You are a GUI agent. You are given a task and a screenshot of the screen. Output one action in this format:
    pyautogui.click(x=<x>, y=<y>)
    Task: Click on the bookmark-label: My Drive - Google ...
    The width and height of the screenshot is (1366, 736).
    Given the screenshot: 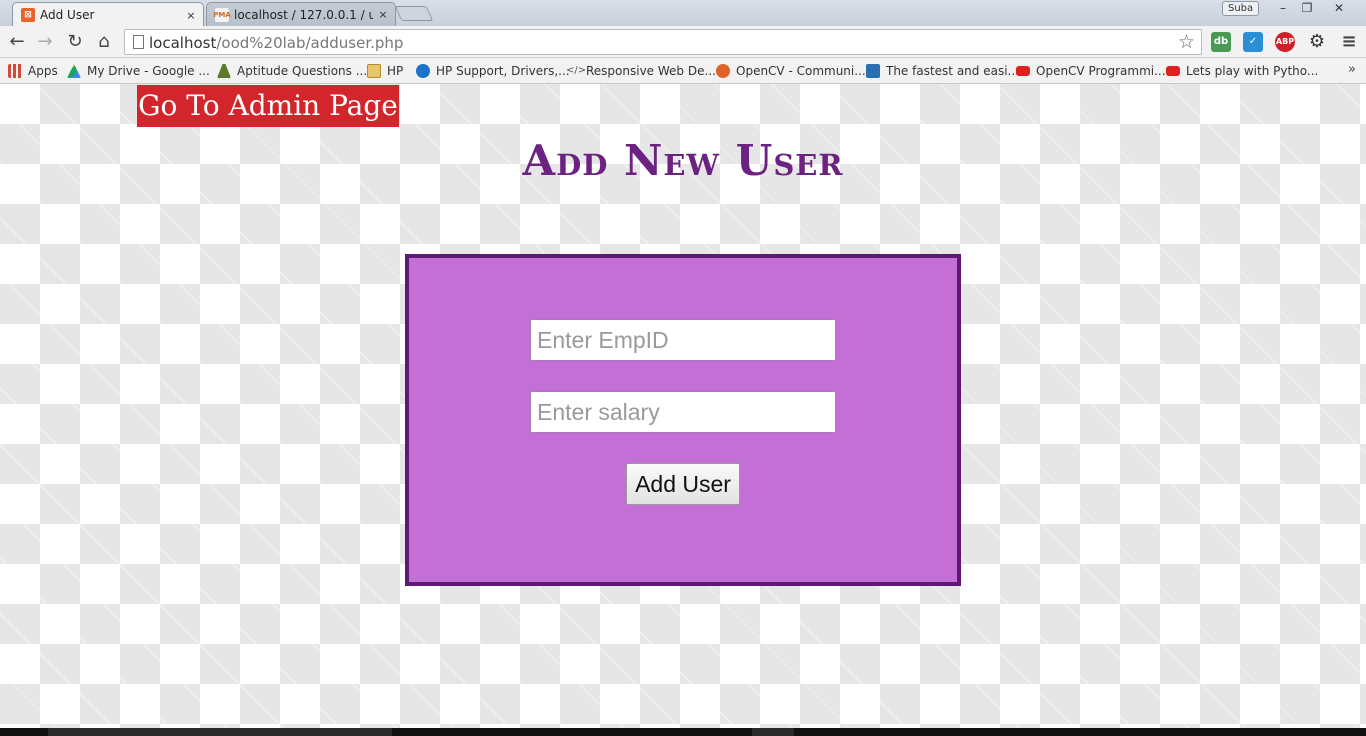 What is the action you would take?
    pyautogui.click(x=148, y=71)
    